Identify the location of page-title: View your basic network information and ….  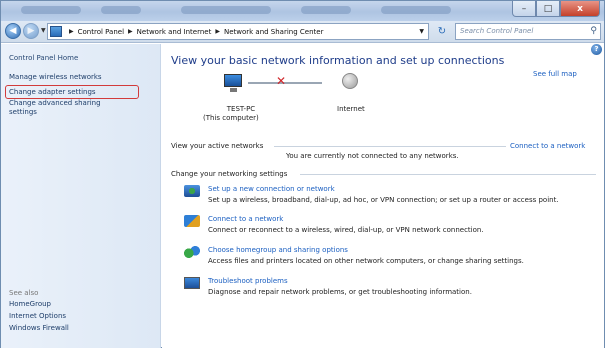
(338, 60).